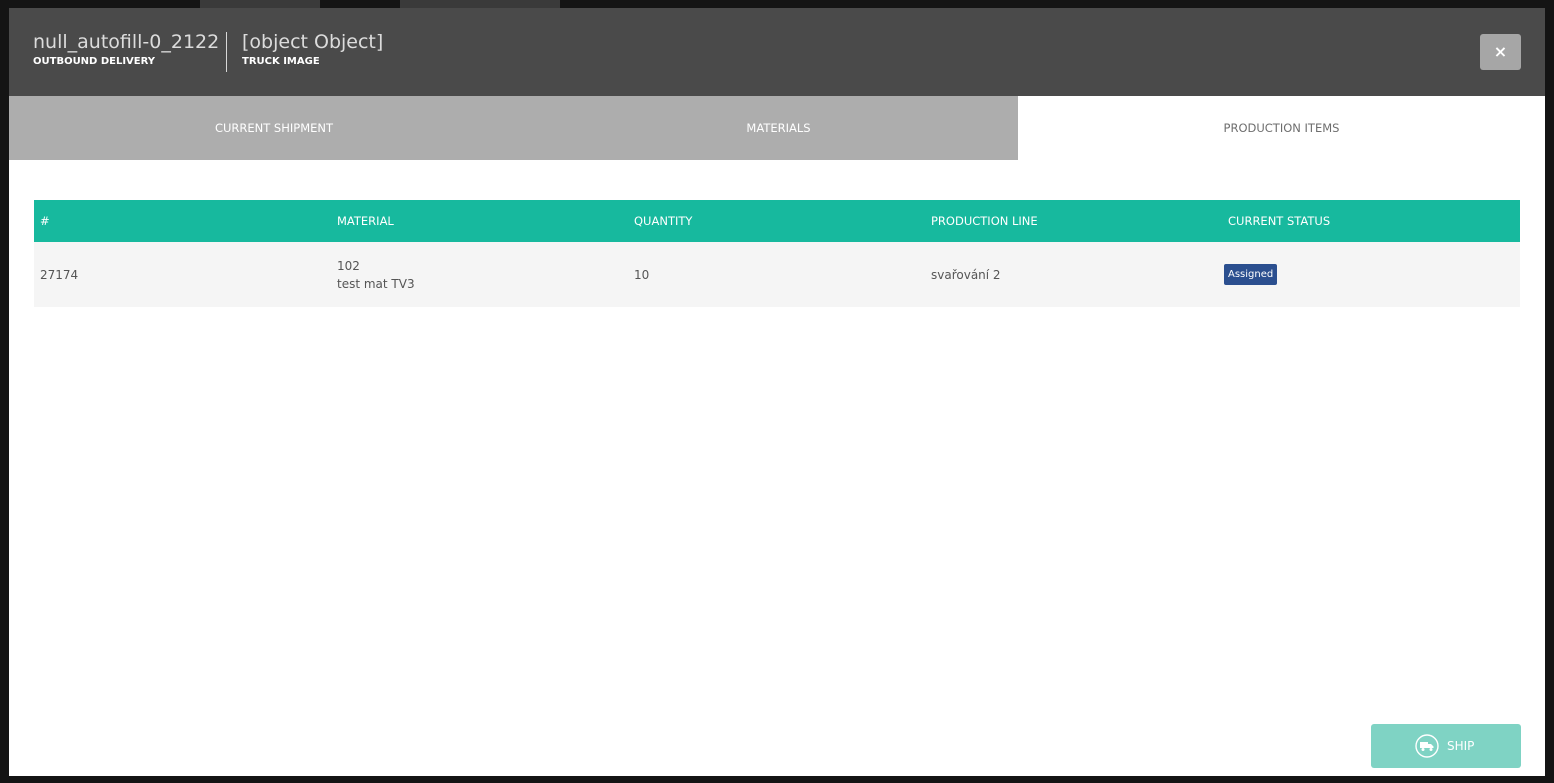 This screenshot has height=783, width=1554. Describe the element at coordinates (376, 275) in the screenshot. I see `row-material: 102 test mat TV3` at that location.